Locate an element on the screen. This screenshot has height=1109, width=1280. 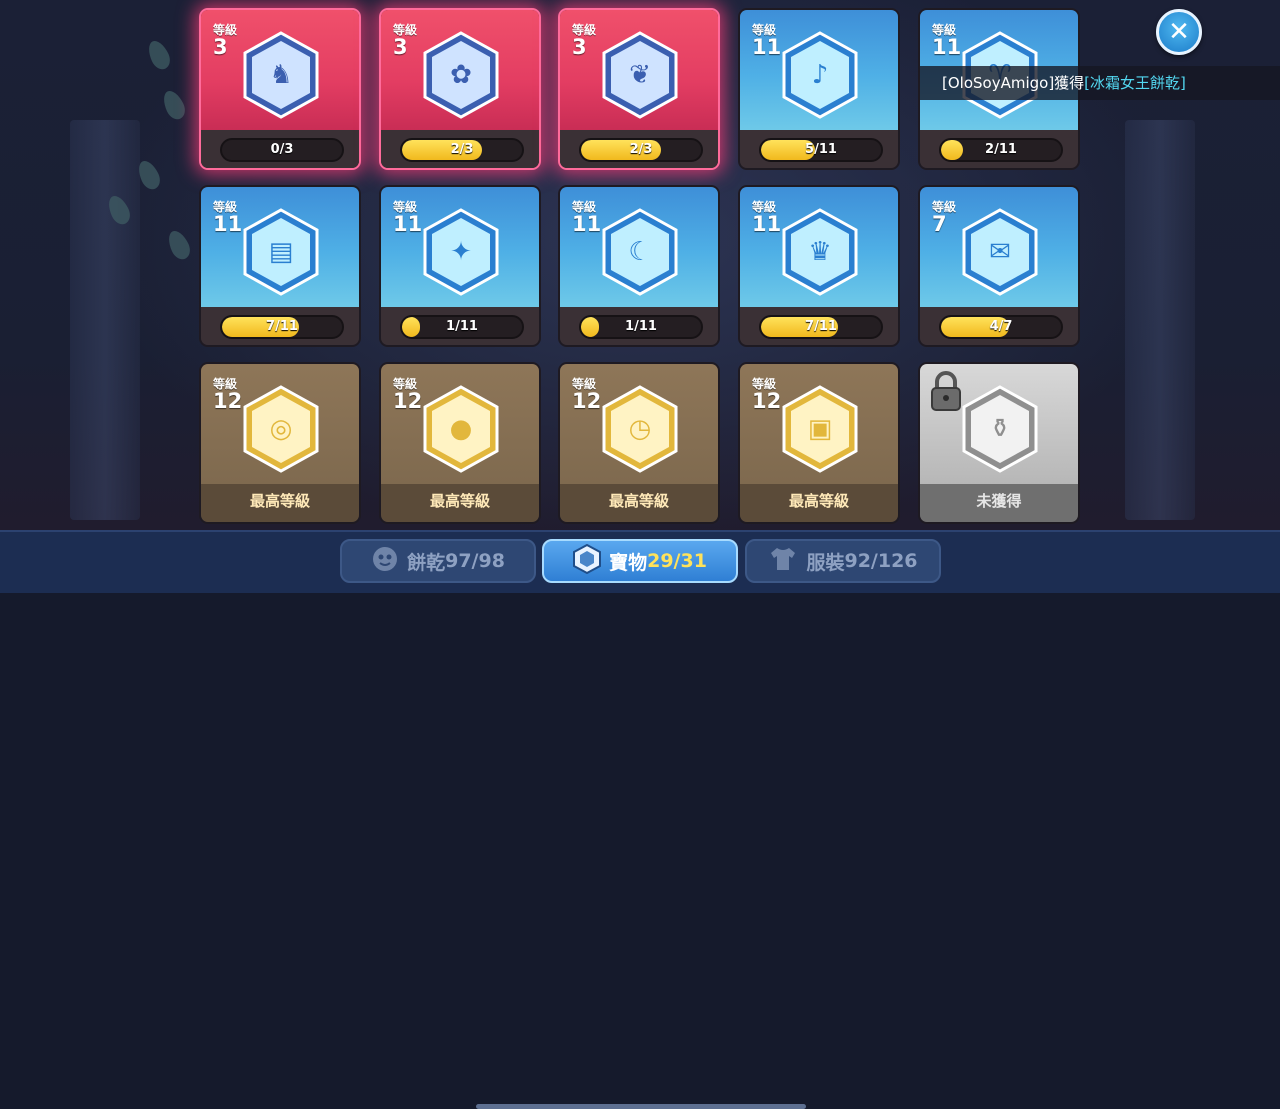
treasure-card: ◷ 等級 12 最高等級 is located at coordinates (639, 443).